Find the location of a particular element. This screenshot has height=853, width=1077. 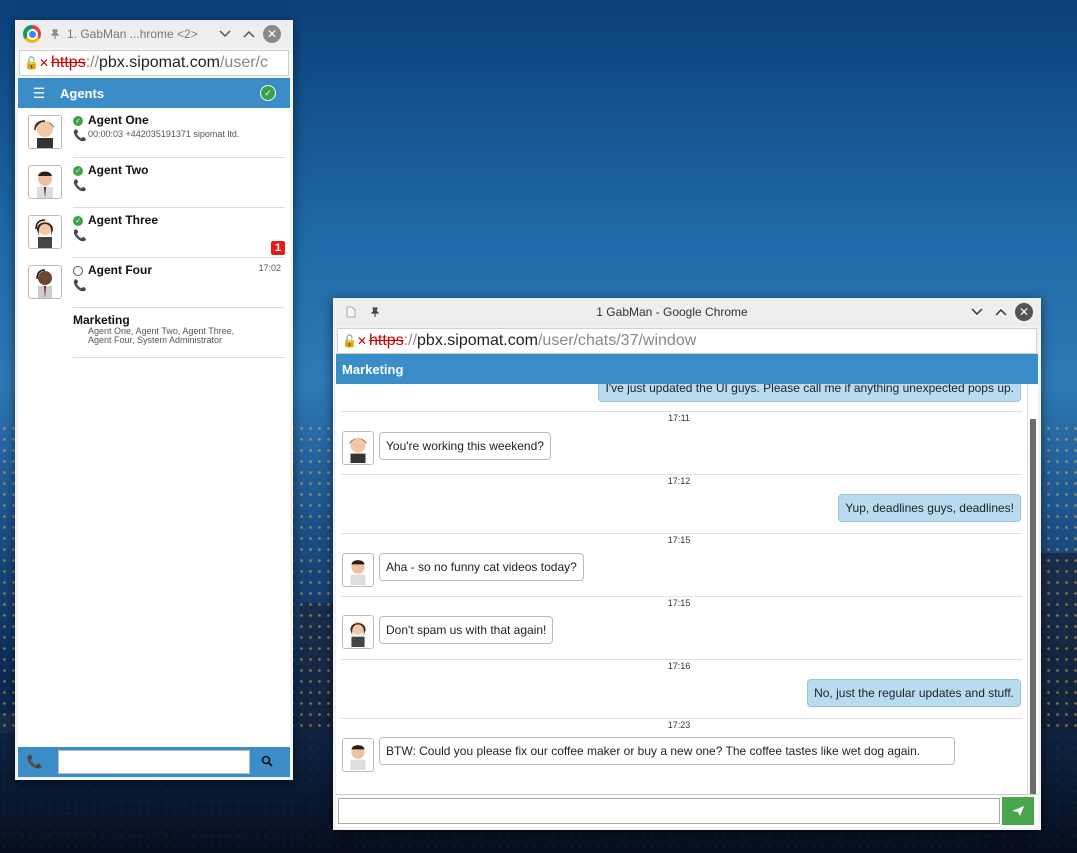

message-bubble-incoming: Aha - so no funny cat videos today? is located at coordinates (481, 567).